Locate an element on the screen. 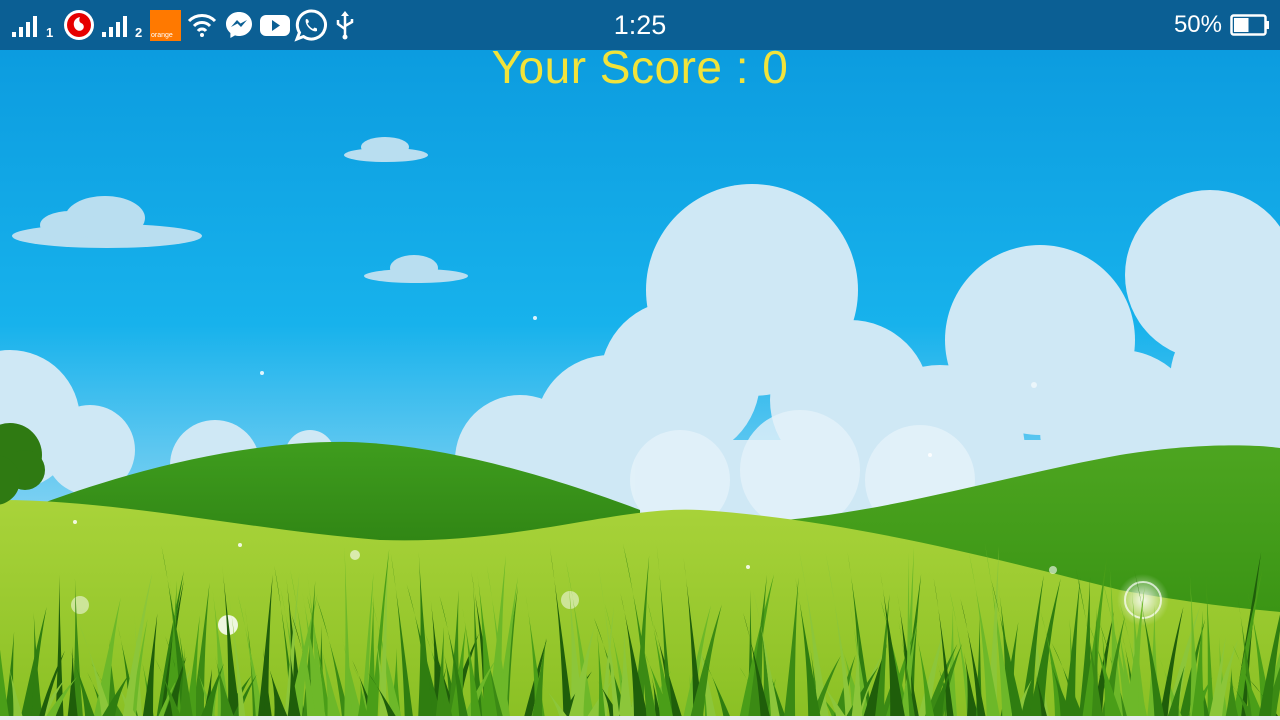 The width and height of the screenshot is (1280, 720). battery-fill is located at coordinates (1241, 25).